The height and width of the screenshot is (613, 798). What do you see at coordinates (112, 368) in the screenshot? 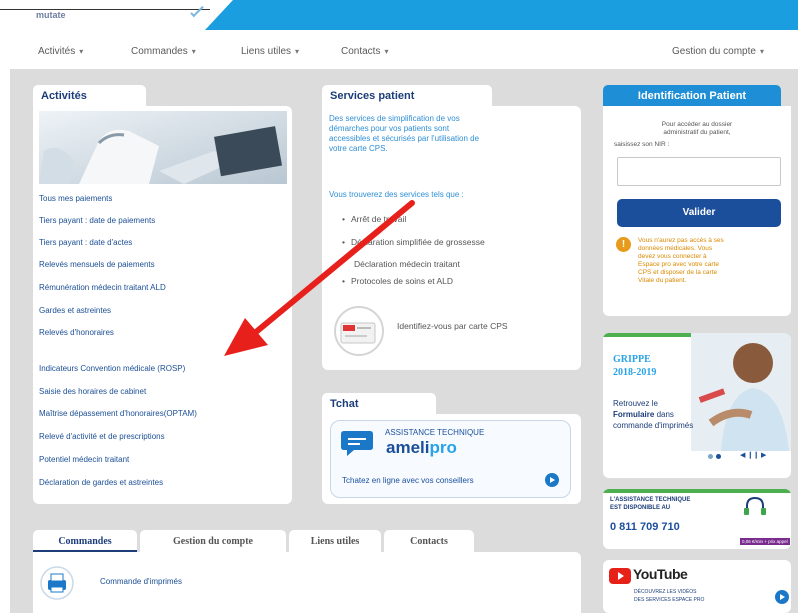
I see `list-item: Indicateurs Convention médicale (ROSP)` at bounding box center [112, 368].